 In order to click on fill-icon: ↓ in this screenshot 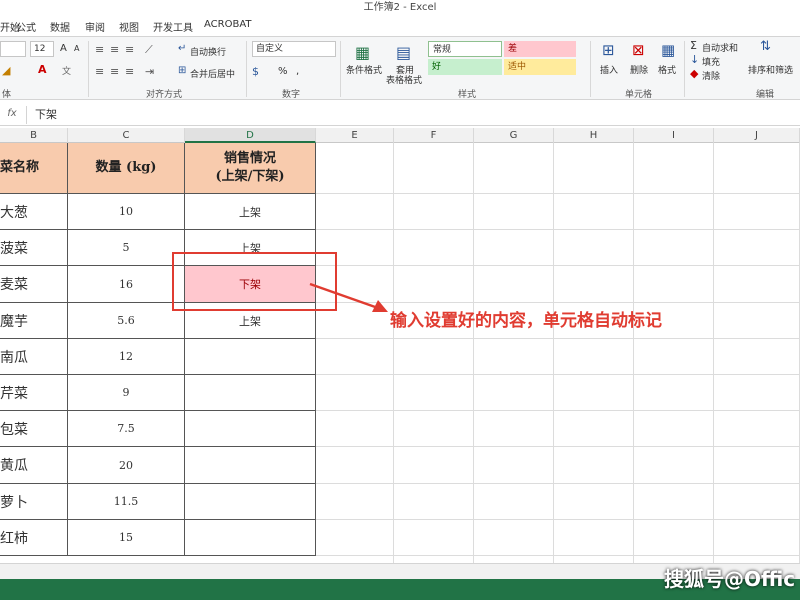, I will do `click(694, 59)`.